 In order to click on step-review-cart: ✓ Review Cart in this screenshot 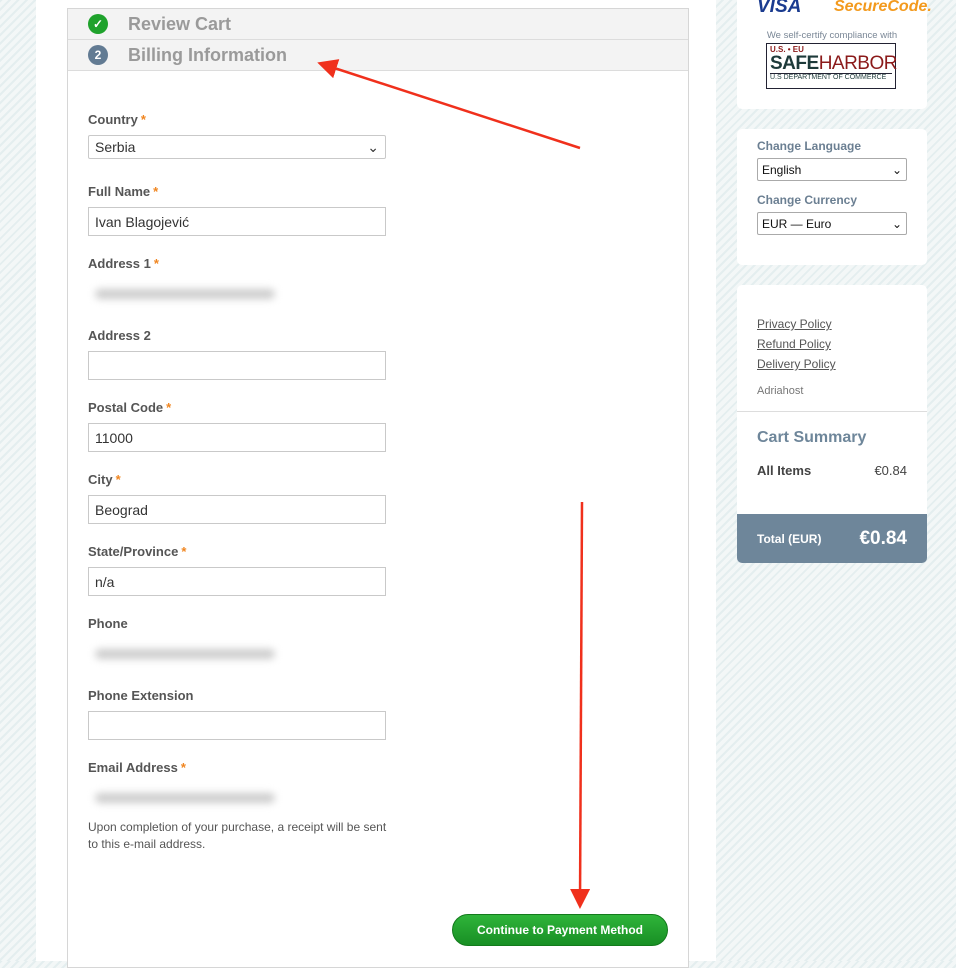, I will do `click(378, 24)`.